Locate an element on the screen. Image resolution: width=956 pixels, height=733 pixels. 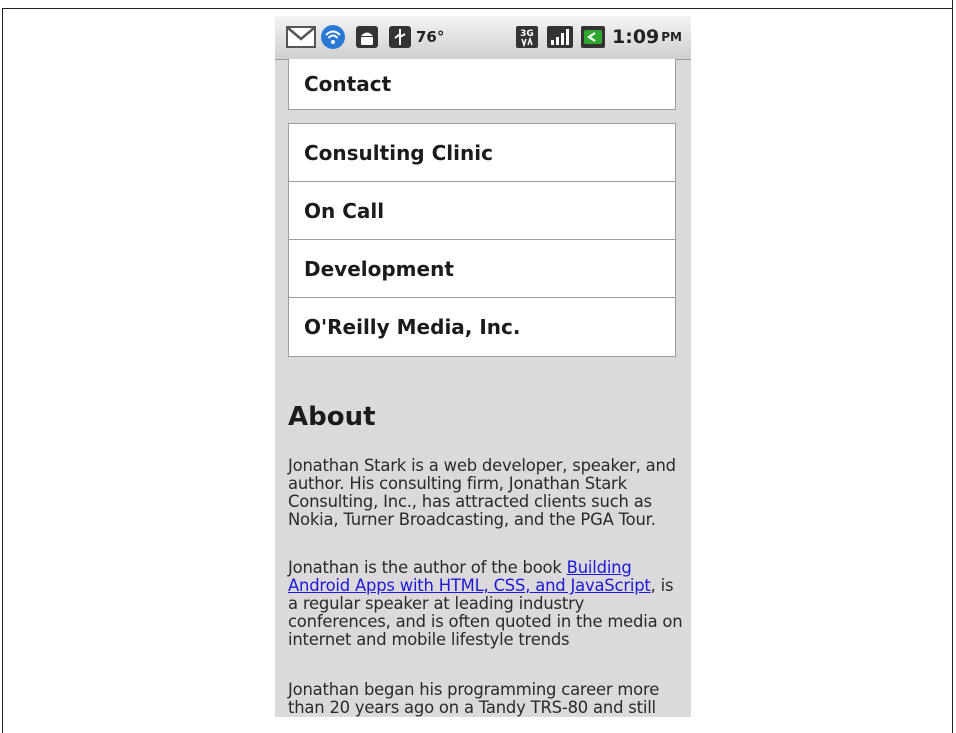
temperature-indicator: 76° is located at coordinates (430, 37).